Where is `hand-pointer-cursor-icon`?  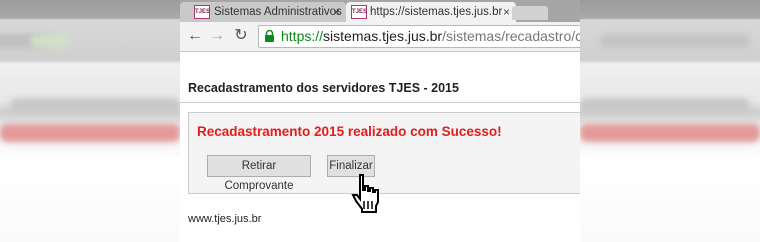
hand-pointer-cursor-icon is located at coordinates (365, 193).